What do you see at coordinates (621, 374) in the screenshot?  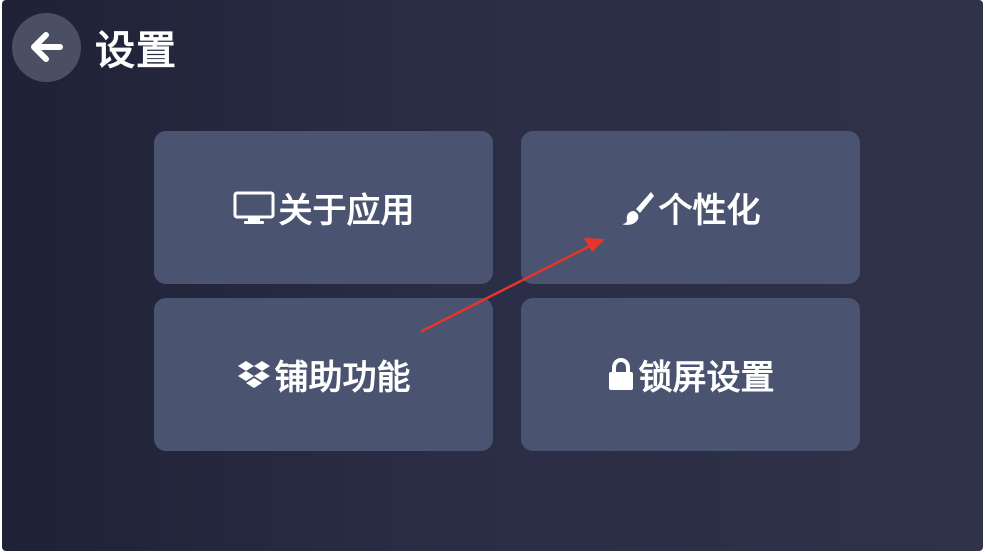 I see `lock-icon` at bounding box center [621, 374].